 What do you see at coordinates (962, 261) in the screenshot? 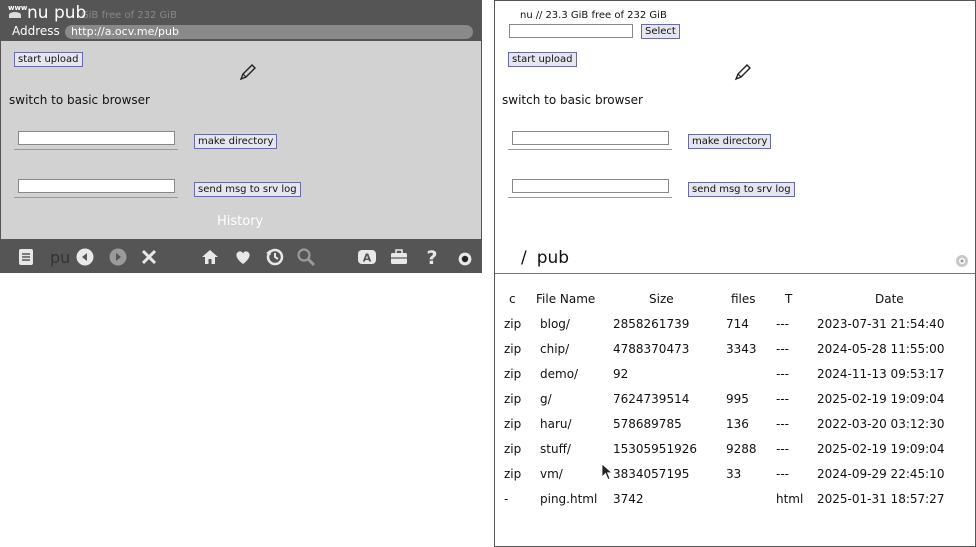
I see `gear-icon` at bounding box center [962, 261].